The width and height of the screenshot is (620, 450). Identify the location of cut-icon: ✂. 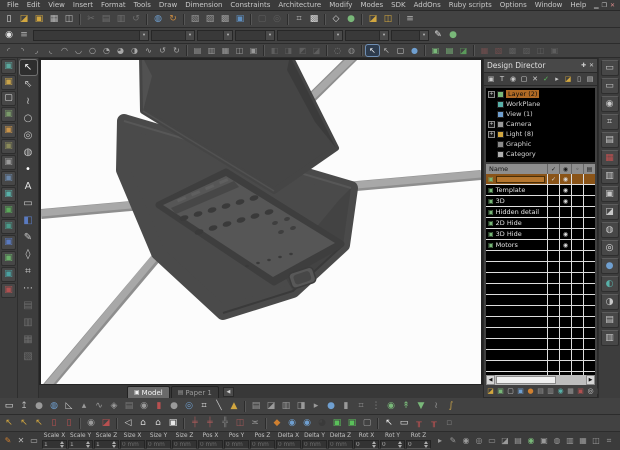
(91, 19).